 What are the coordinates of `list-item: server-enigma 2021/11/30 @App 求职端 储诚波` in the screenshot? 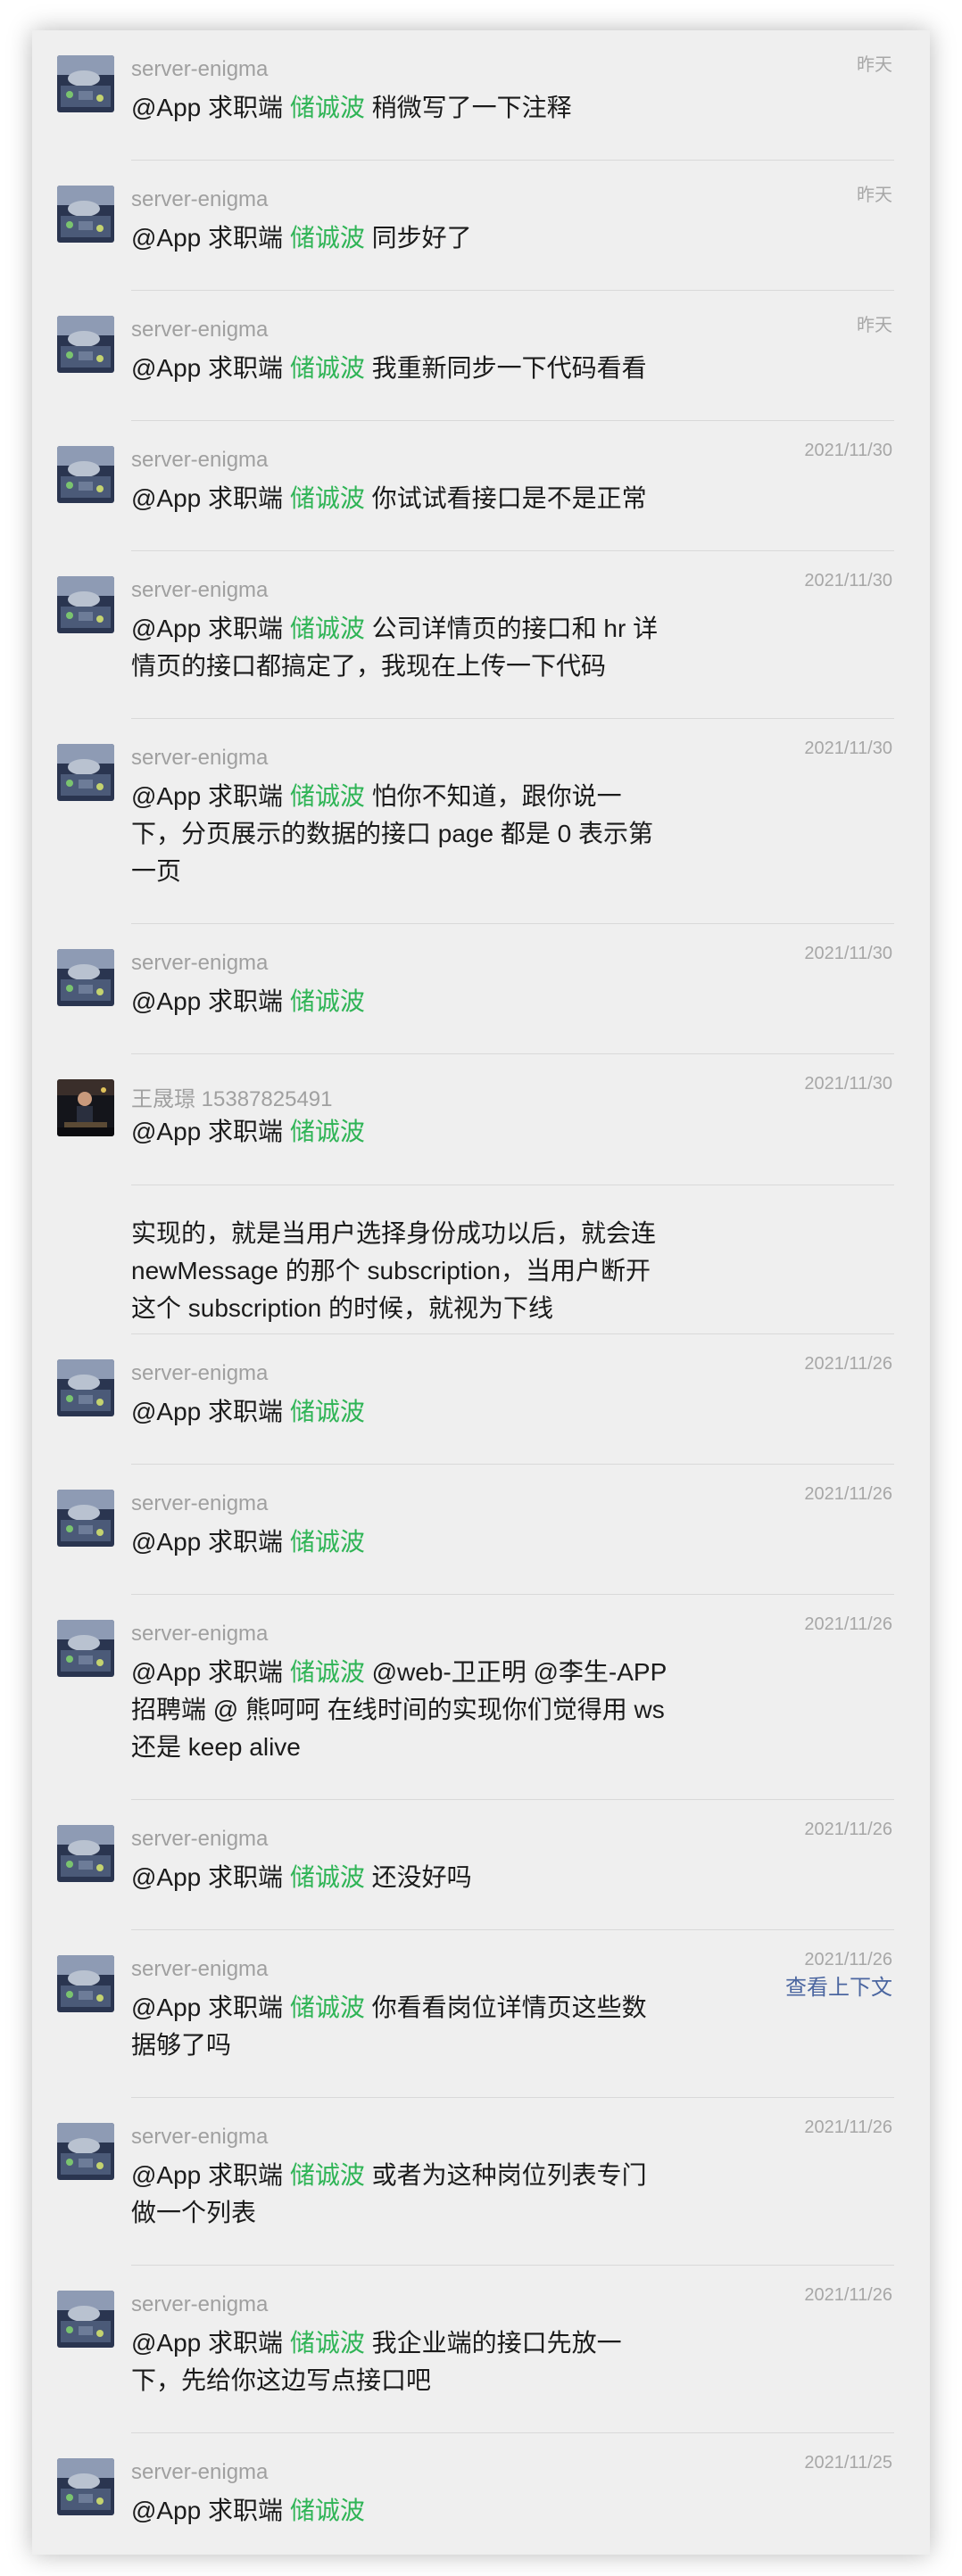 It's located at (481, 989).